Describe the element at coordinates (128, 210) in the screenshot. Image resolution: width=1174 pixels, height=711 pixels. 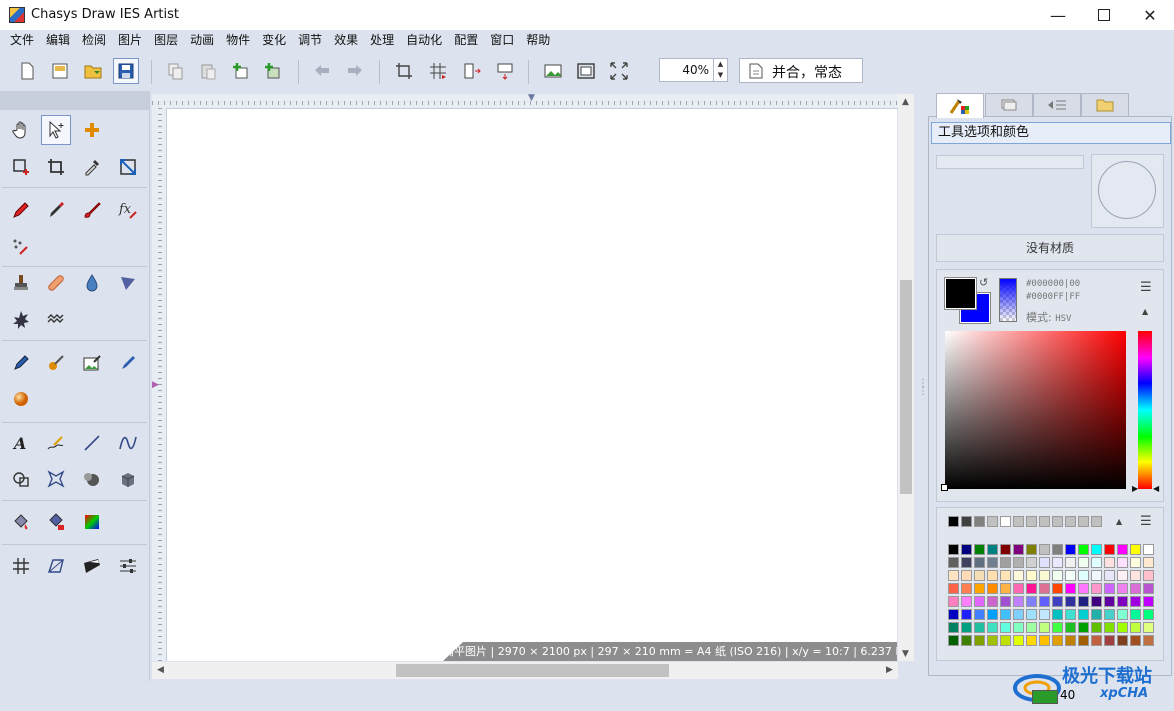
I see `tool-effects-brush: fx` at that location.